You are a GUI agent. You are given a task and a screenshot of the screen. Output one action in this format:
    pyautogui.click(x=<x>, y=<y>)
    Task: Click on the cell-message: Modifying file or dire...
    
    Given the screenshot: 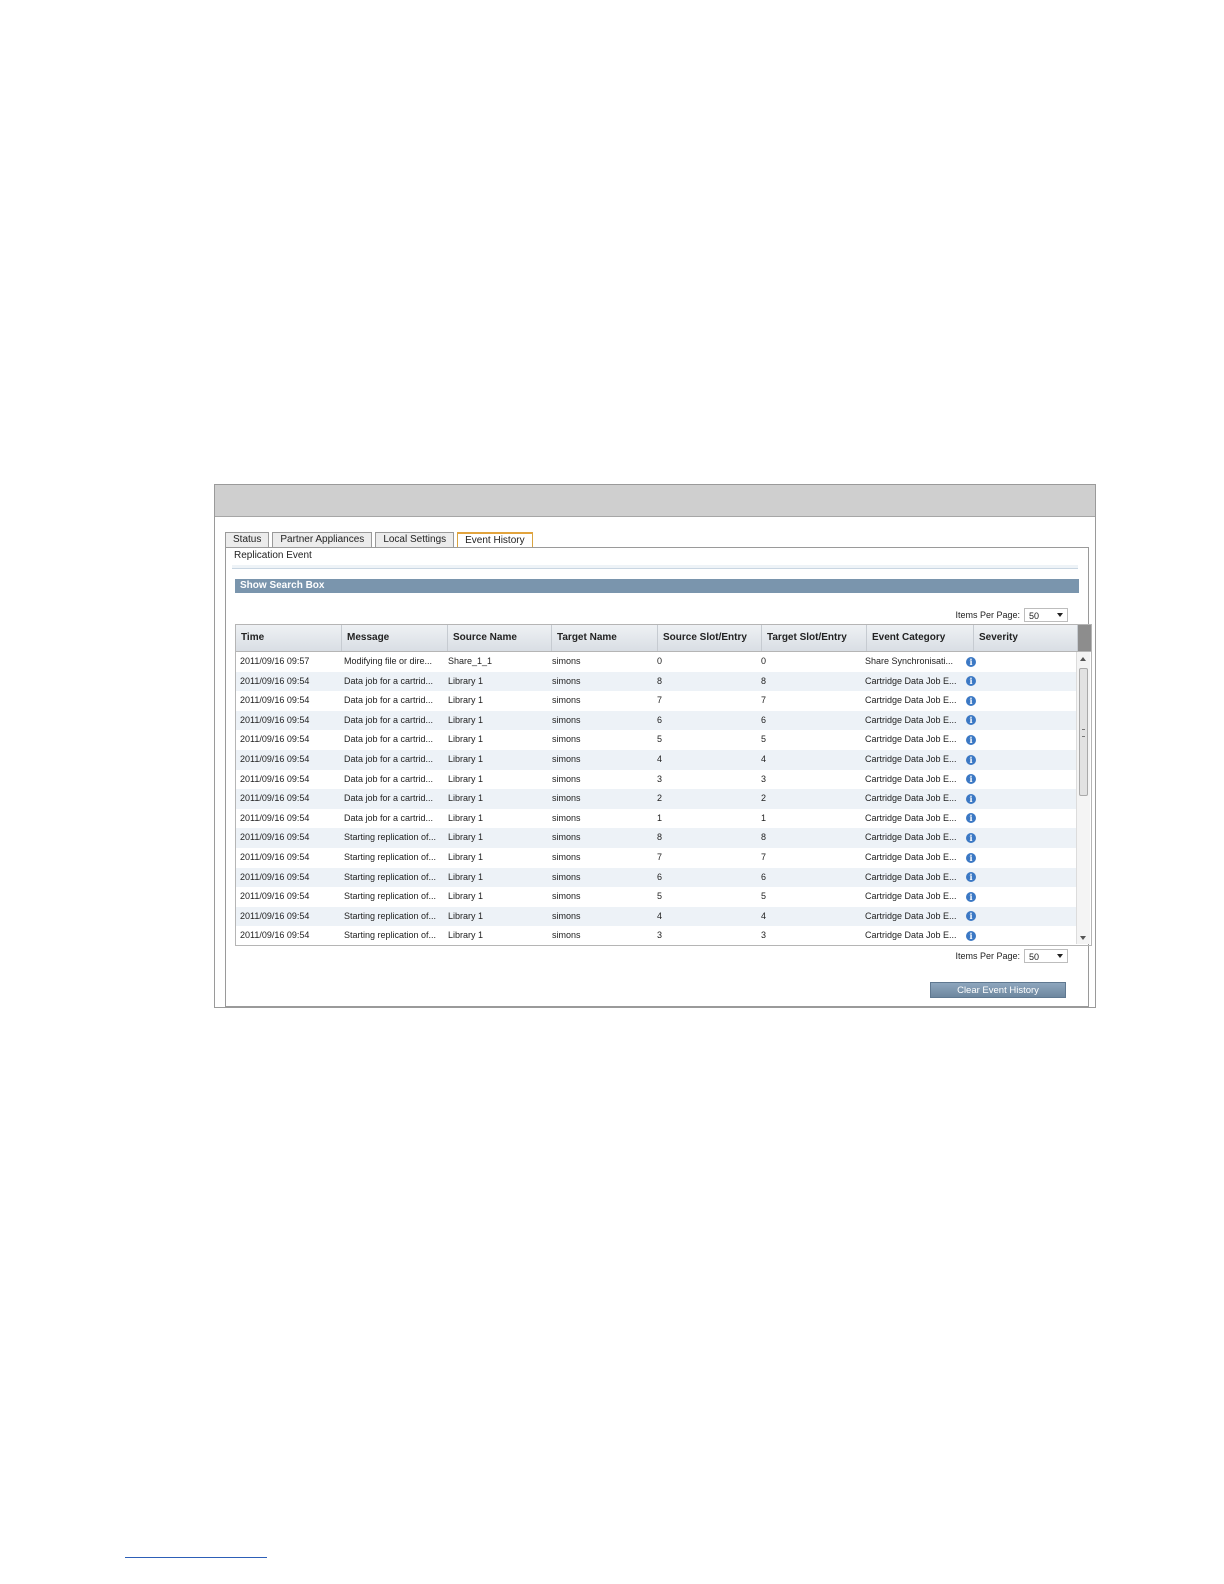 What is the action you would take?
    pyautogui.click(x=388, y=661)
    